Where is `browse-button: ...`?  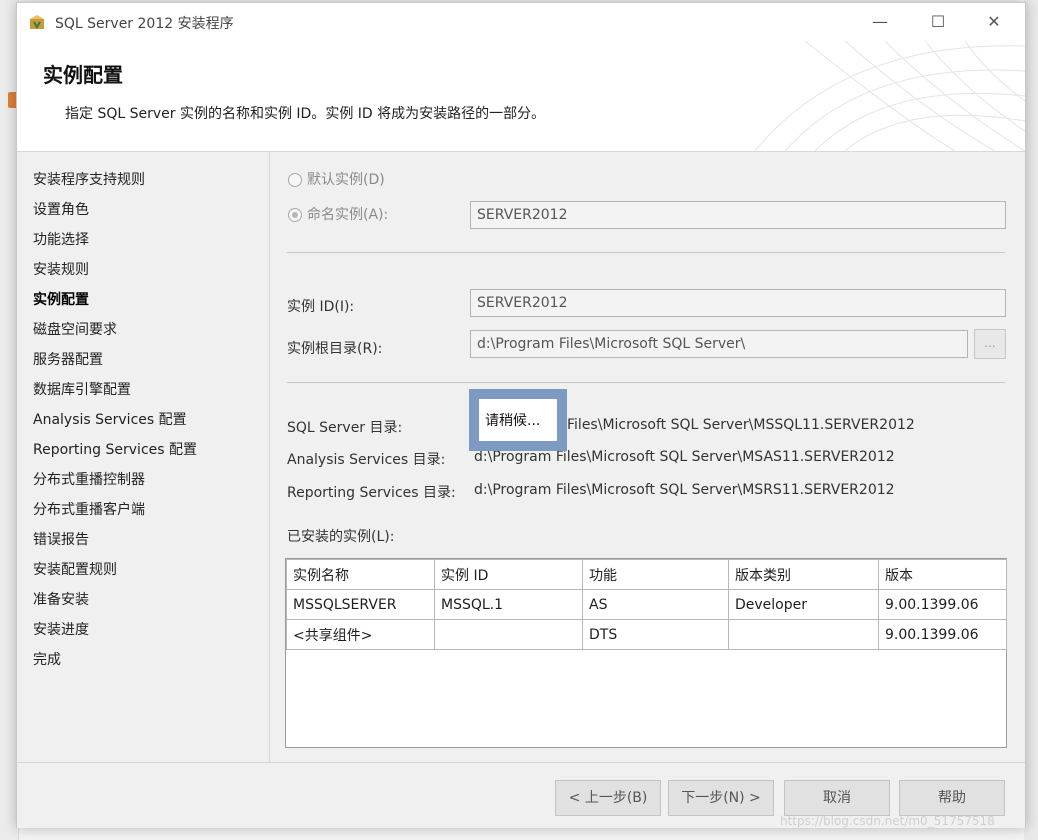 browse-button: ... is located at coordinates (990, 344).